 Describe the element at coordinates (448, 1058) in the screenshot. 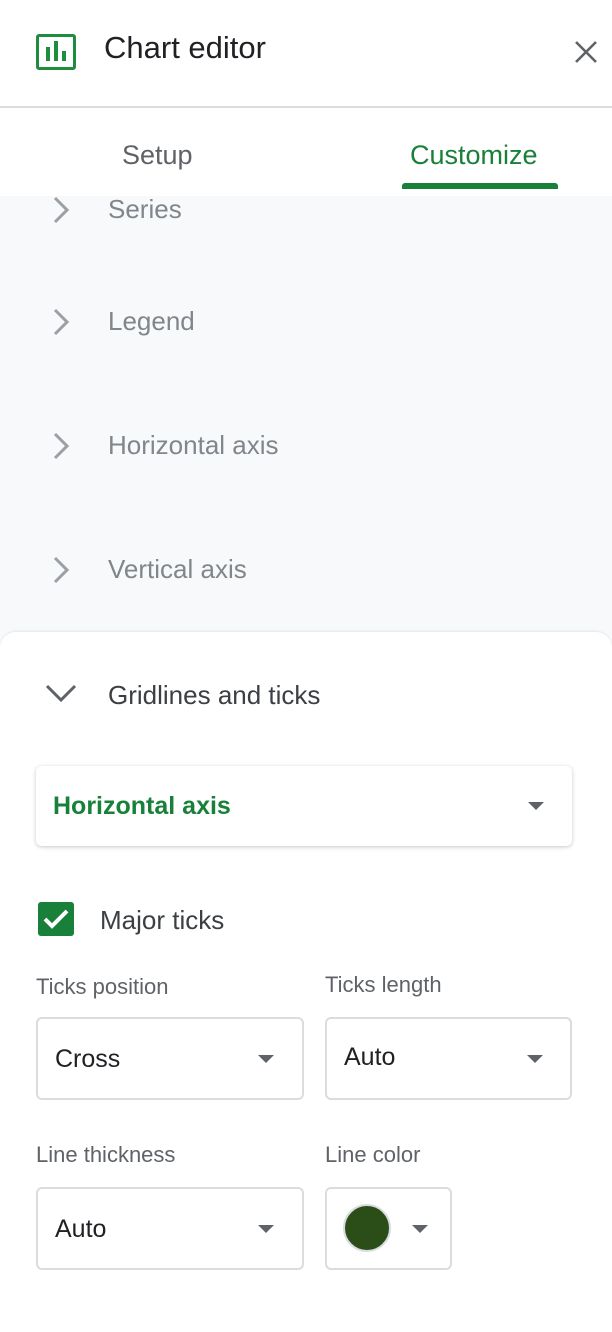

I see `ticks-length-select: Auto` at that location.